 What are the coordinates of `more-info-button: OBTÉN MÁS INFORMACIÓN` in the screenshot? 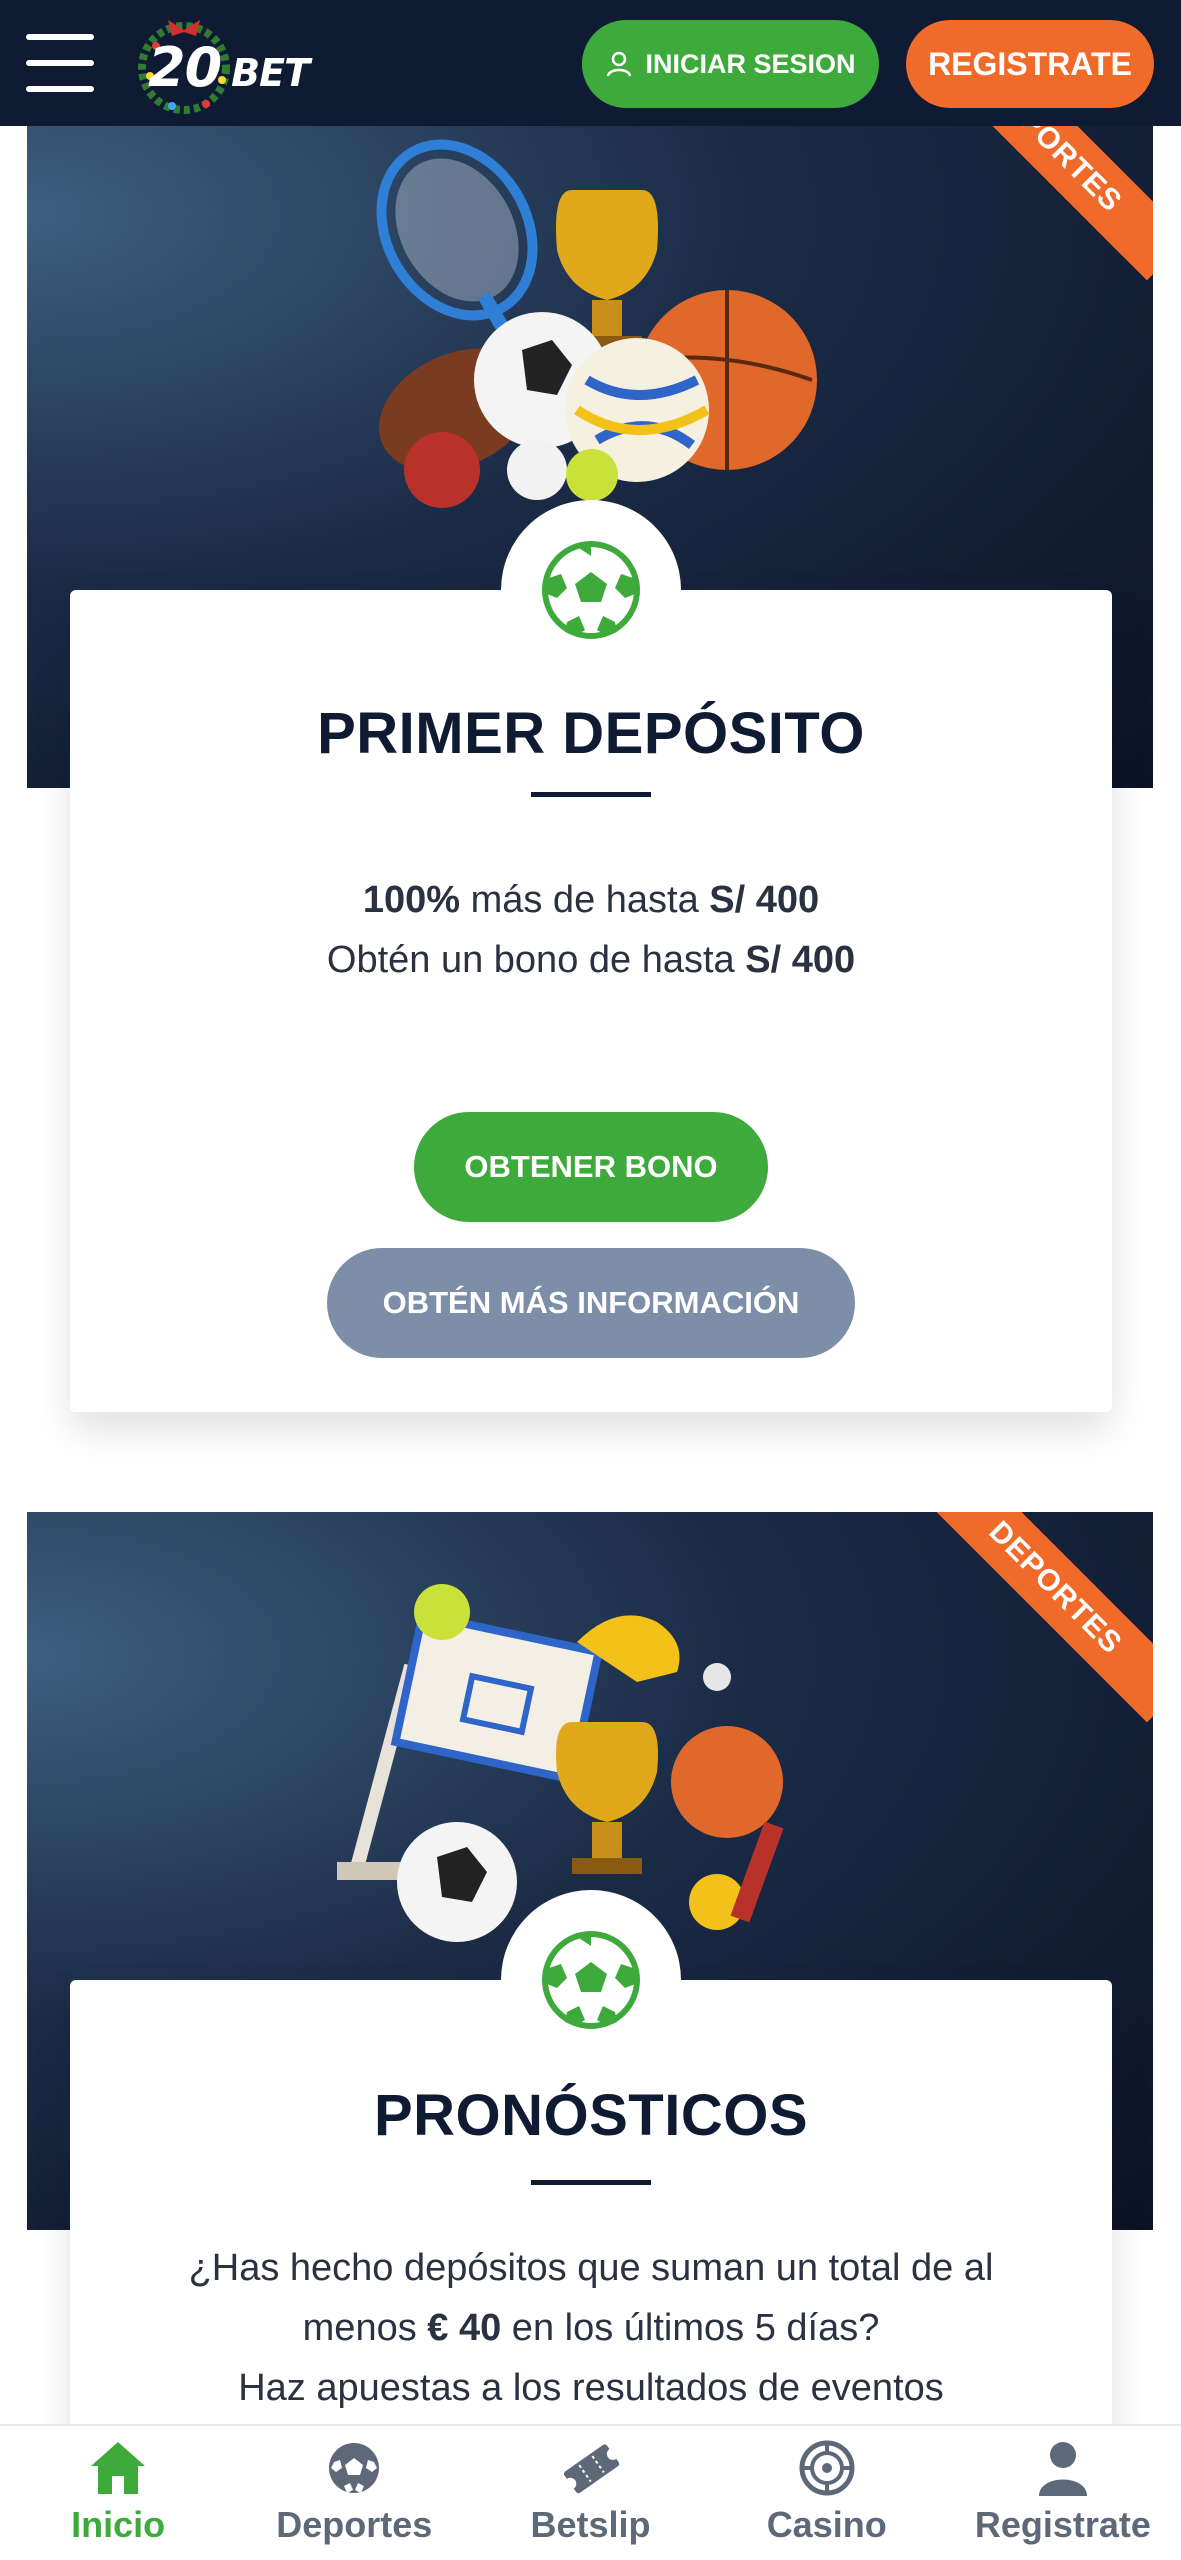 It's located at (591, 1303).